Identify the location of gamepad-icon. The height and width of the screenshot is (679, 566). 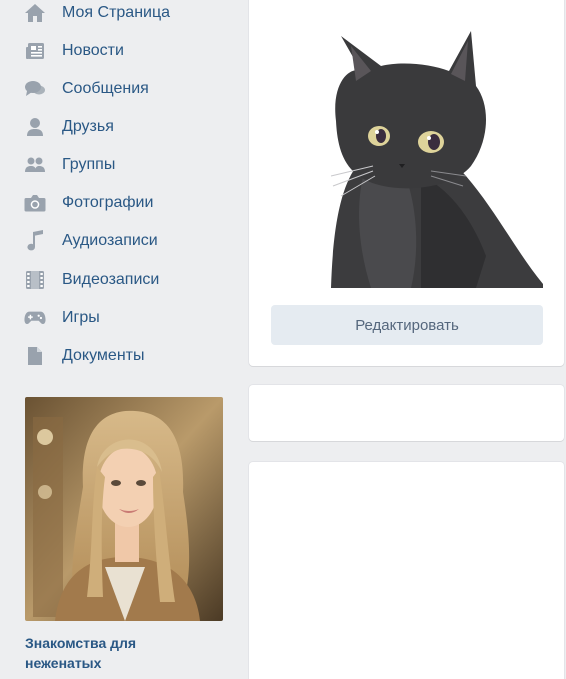
(35, 318).